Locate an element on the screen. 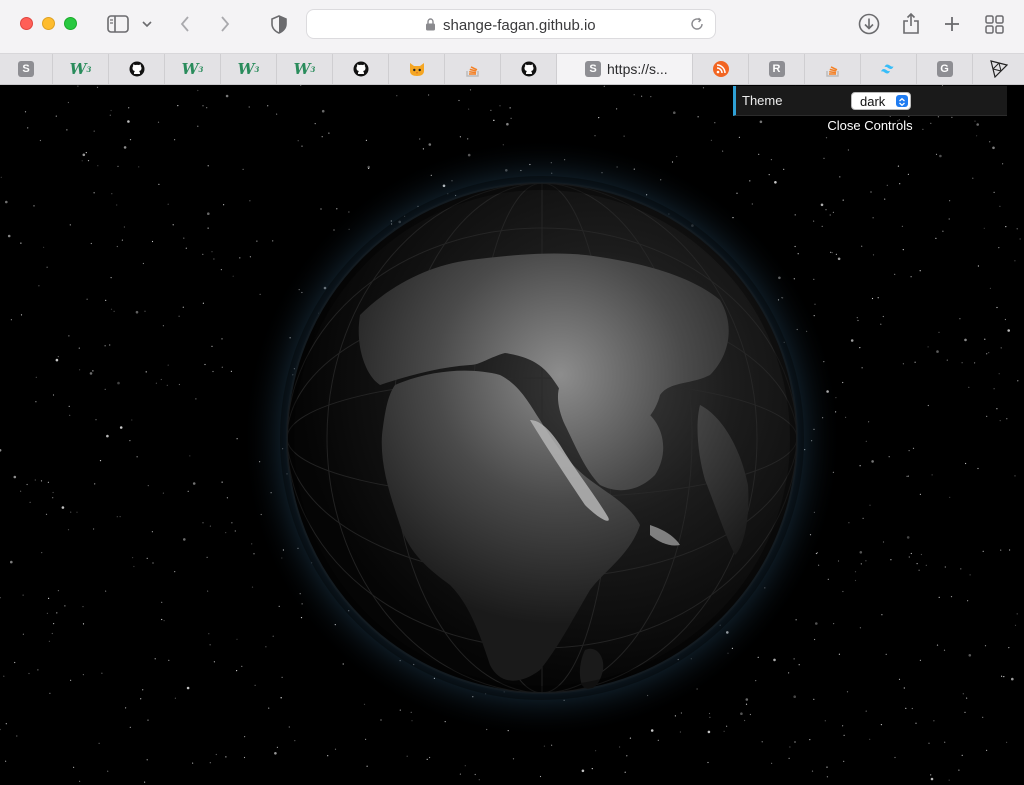 The image size is (1024, 785). tab-cat is located at coordinates (417, 69).